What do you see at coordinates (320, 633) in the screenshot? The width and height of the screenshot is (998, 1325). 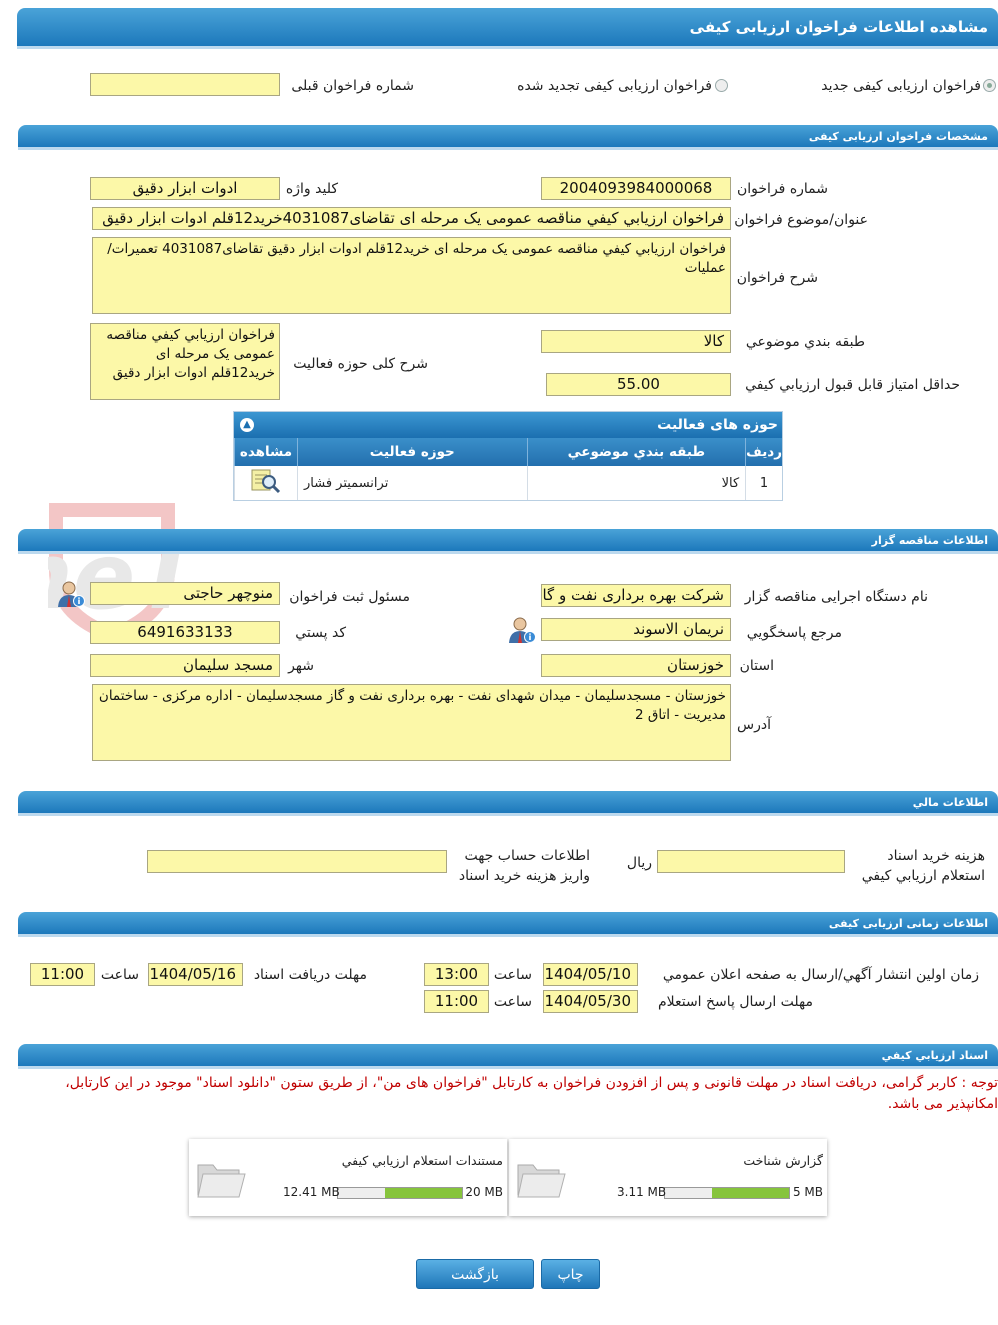 I see `postal-label: کد پستي` at bounding box center [320, 633].